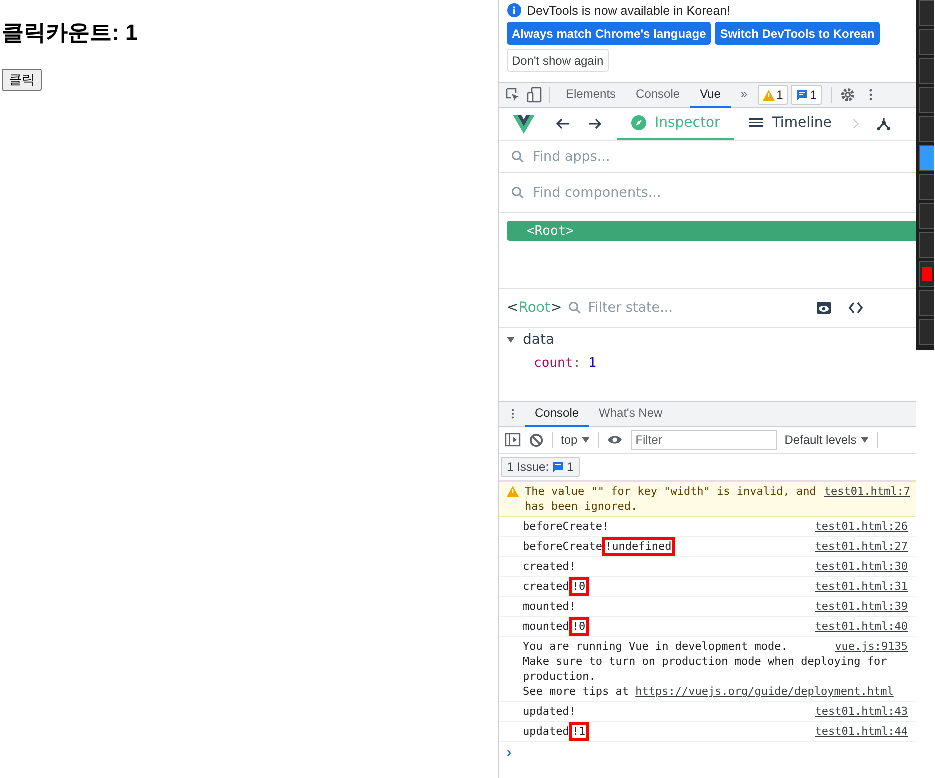  I want to click on settings-icon, so click(848, 95).